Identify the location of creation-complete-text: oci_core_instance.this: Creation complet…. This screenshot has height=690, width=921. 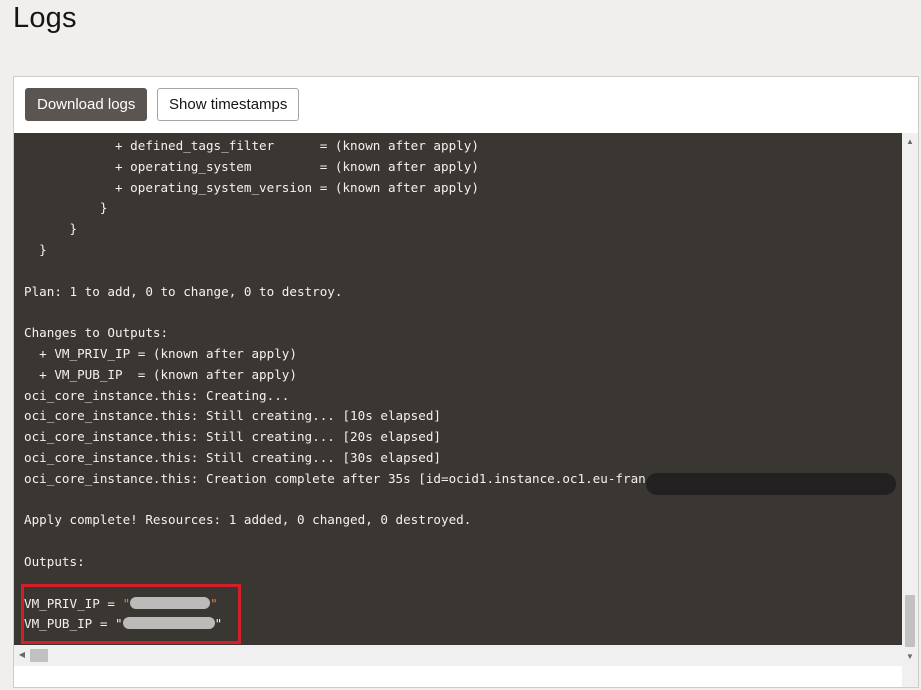
(335, 478).